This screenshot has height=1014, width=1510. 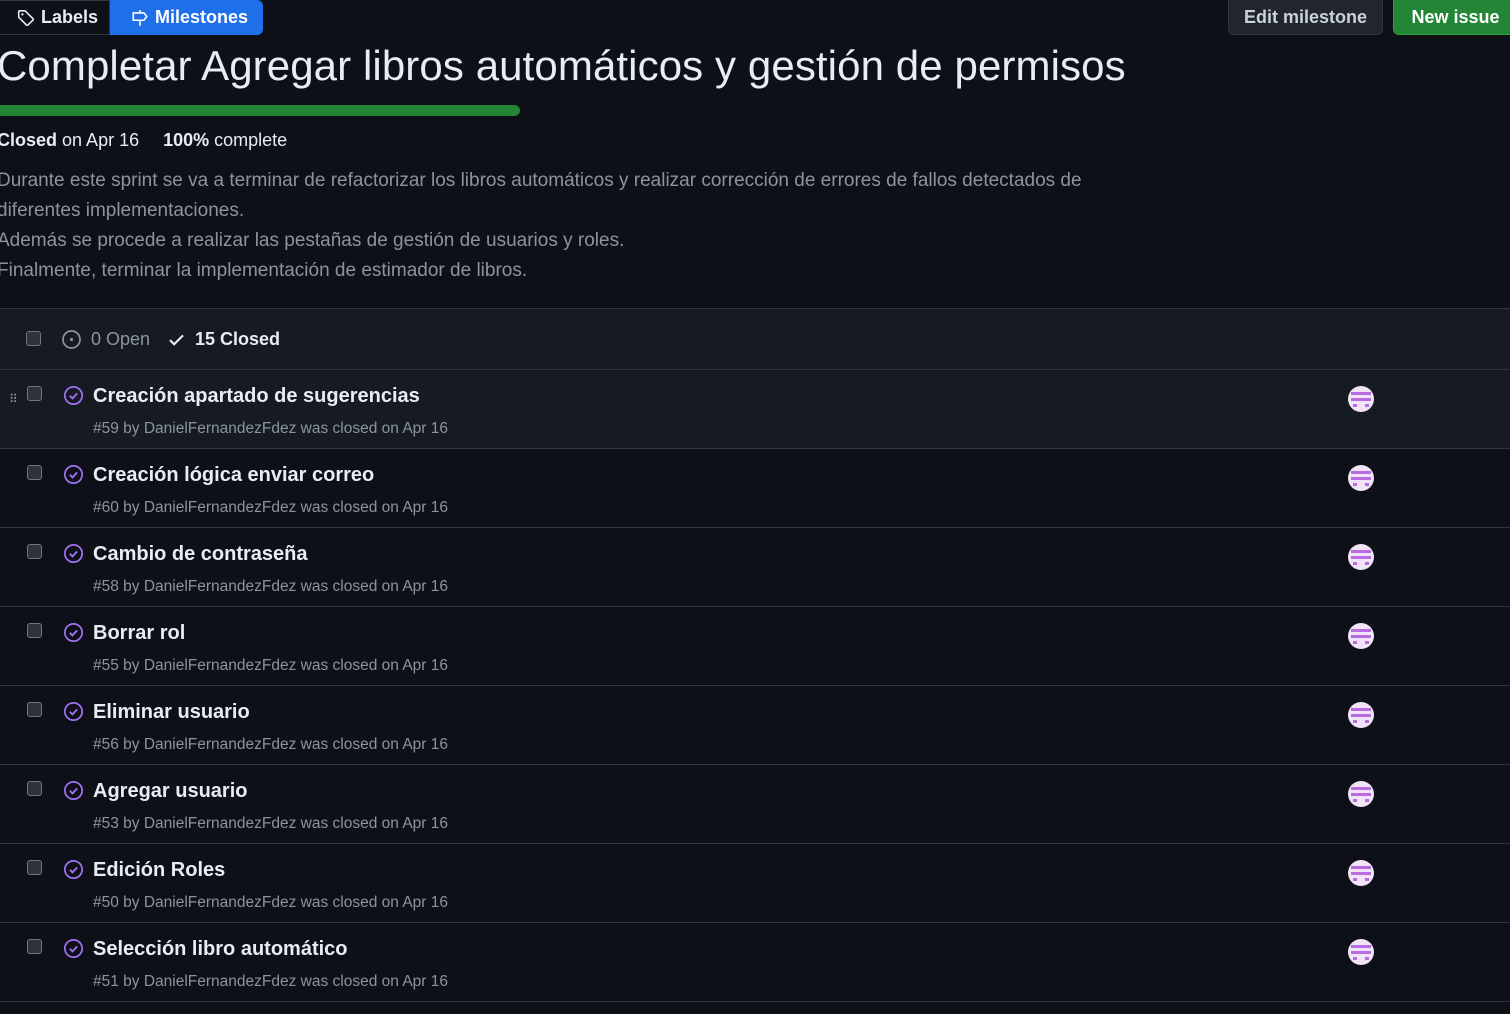 I want to click on milestones-tab: Milestones, so click(x=186, y=17).